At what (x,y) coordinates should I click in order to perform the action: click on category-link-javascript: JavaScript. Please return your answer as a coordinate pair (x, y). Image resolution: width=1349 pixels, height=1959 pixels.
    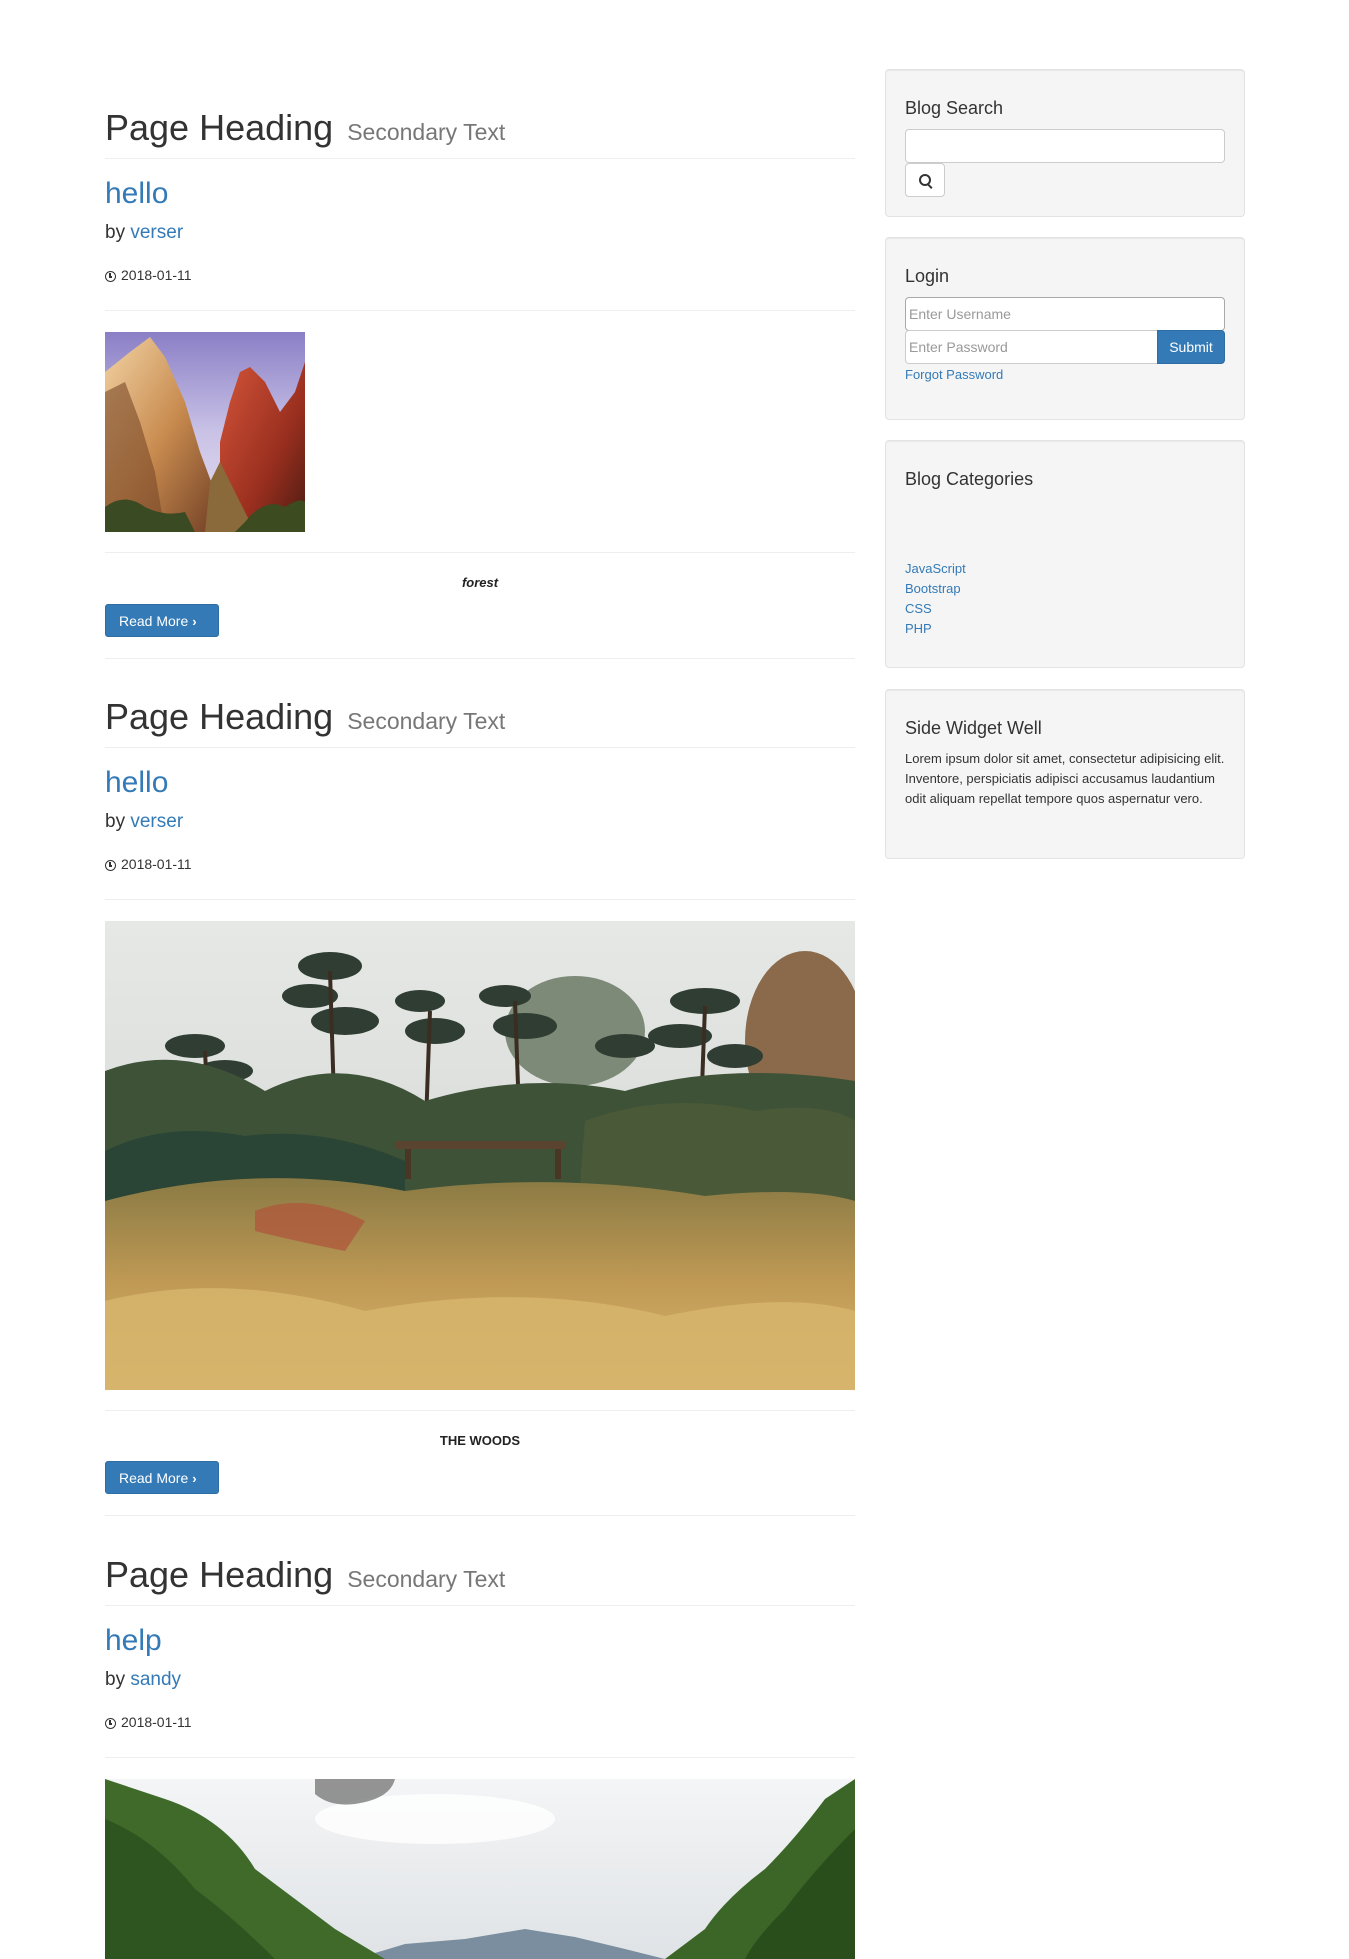
    Looking at the image, I should click on (935, 568).